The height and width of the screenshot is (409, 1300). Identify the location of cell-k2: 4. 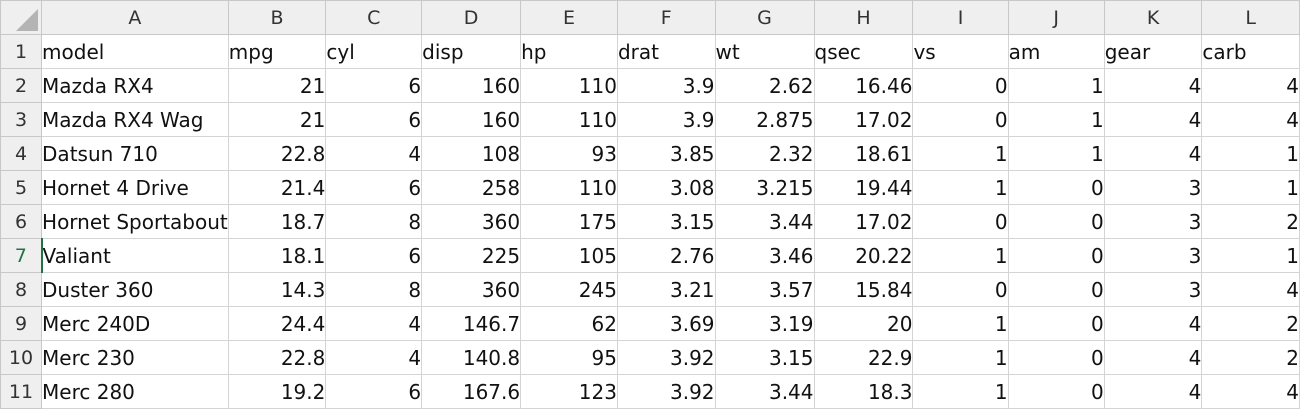
(1153, 85).